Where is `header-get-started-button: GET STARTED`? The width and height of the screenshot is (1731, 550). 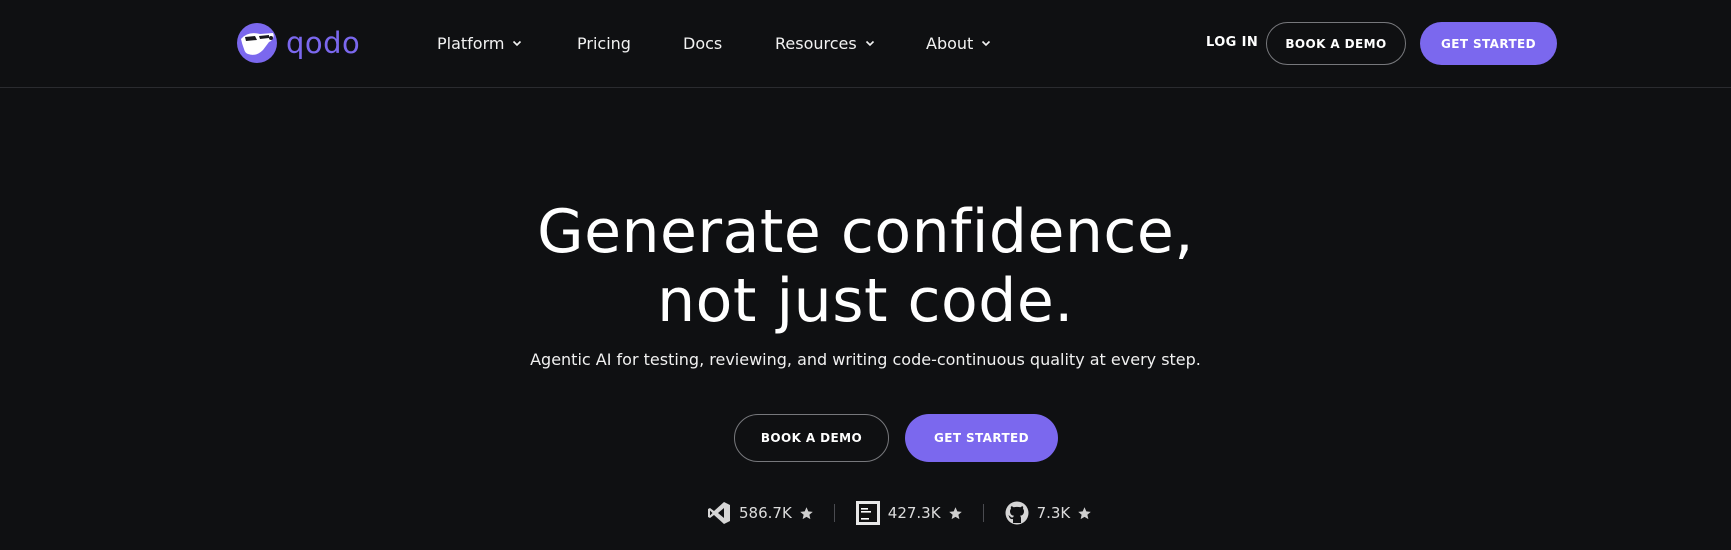 header-get-started-button: GET STARTED is located at coordinates (1488, 43).